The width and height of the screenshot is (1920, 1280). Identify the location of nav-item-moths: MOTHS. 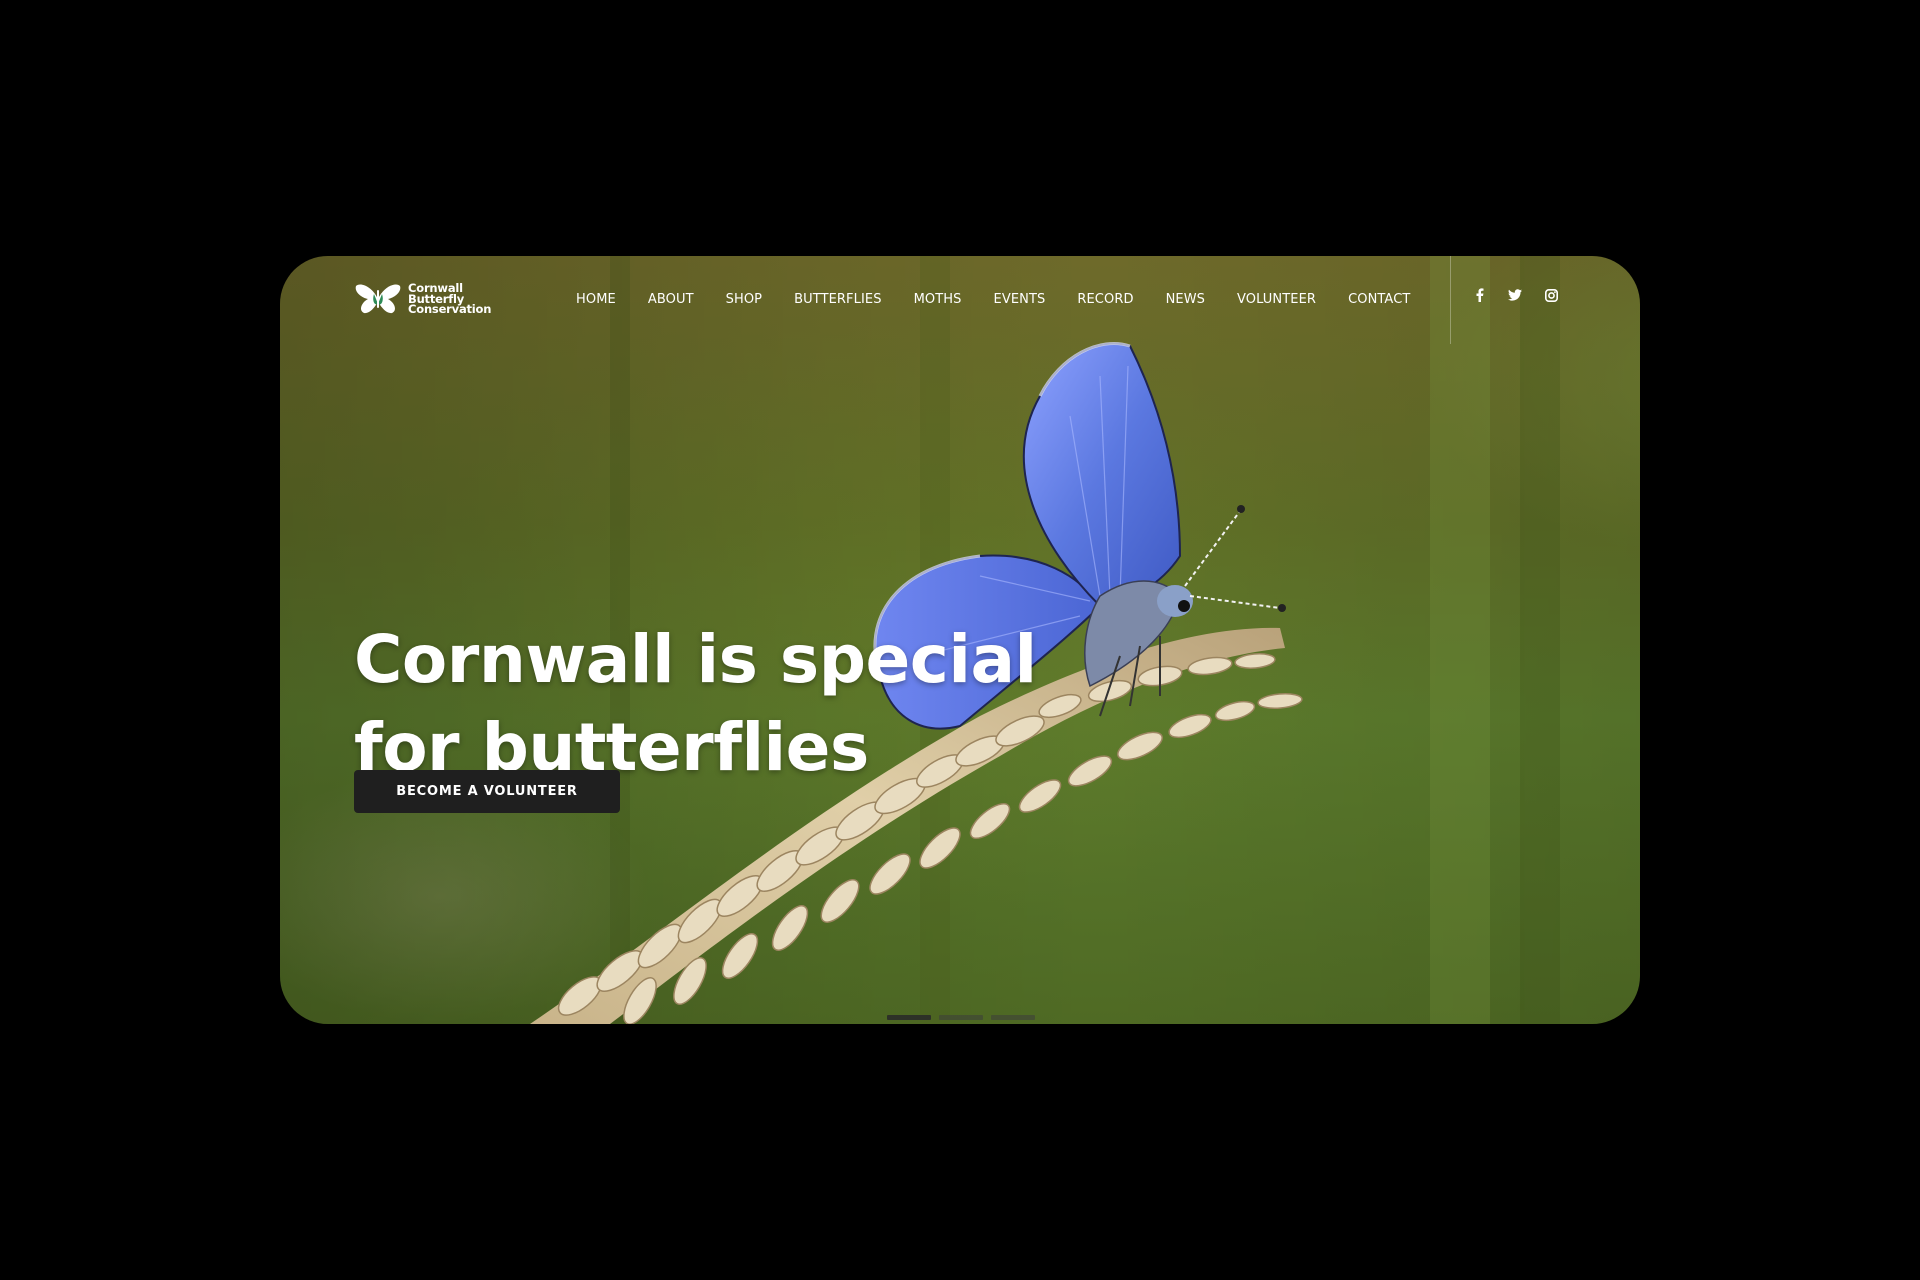
(938, 299).